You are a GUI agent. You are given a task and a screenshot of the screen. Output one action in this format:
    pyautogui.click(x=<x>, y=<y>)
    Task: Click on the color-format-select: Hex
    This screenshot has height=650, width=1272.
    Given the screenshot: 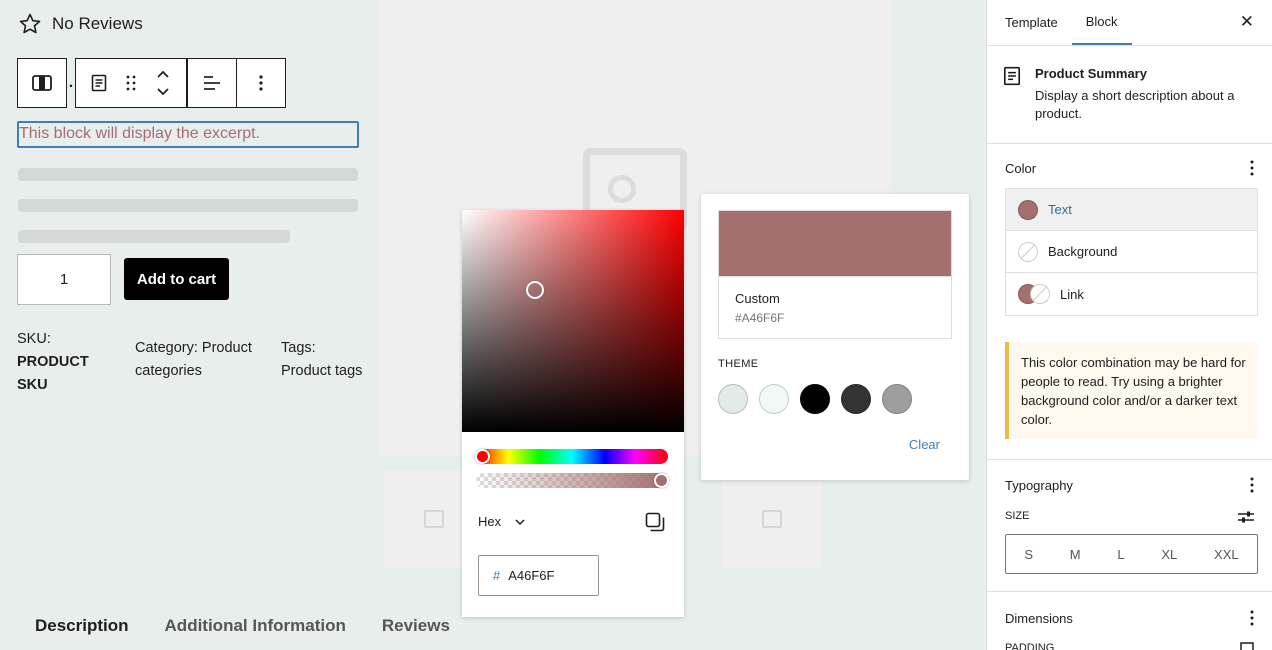 What is the action you would take?
    pyautogui.click(x=501, y=521)
    